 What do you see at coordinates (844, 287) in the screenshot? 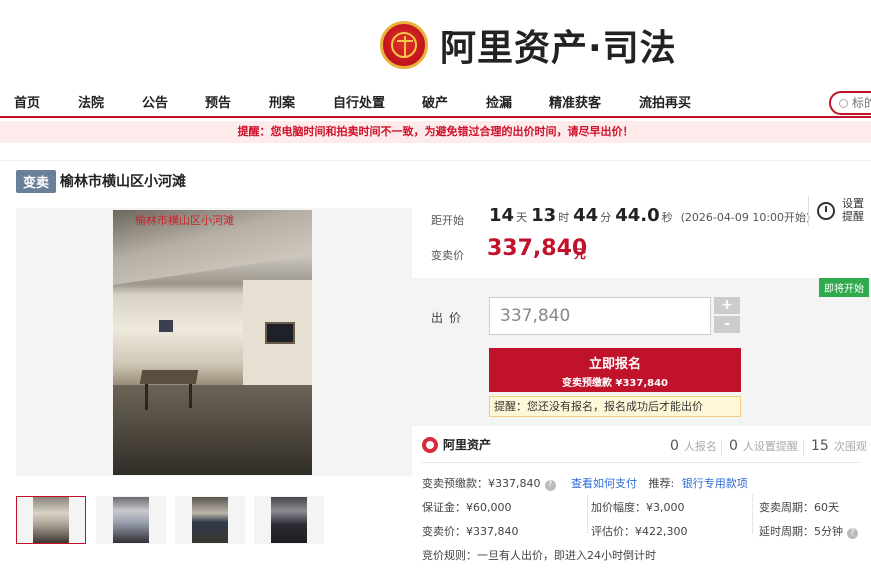
I see `status-badge: 即将开始` at bounding box center [844, 287].